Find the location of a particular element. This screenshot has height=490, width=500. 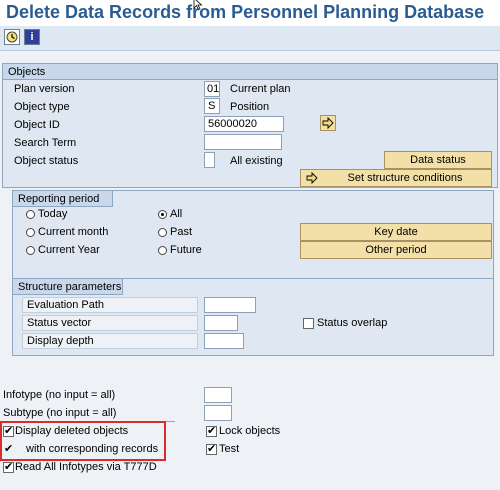

evaluation-path-field is located at coordinates (230, 305).